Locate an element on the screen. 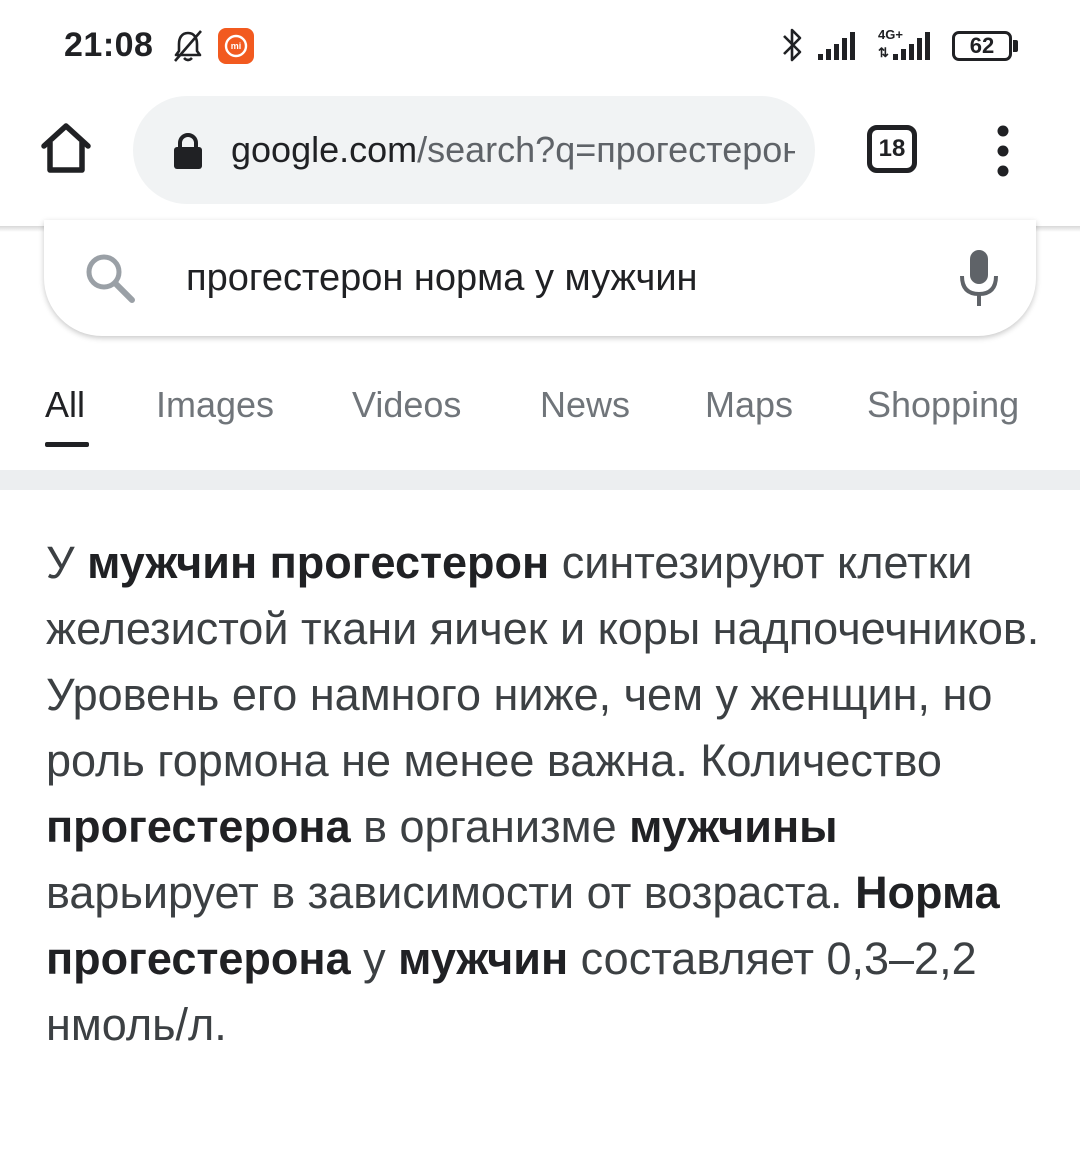 Image resolution: width=1080 pixels, height=1163 pixels. snippet-text: У is located at coordinates (67, 562).